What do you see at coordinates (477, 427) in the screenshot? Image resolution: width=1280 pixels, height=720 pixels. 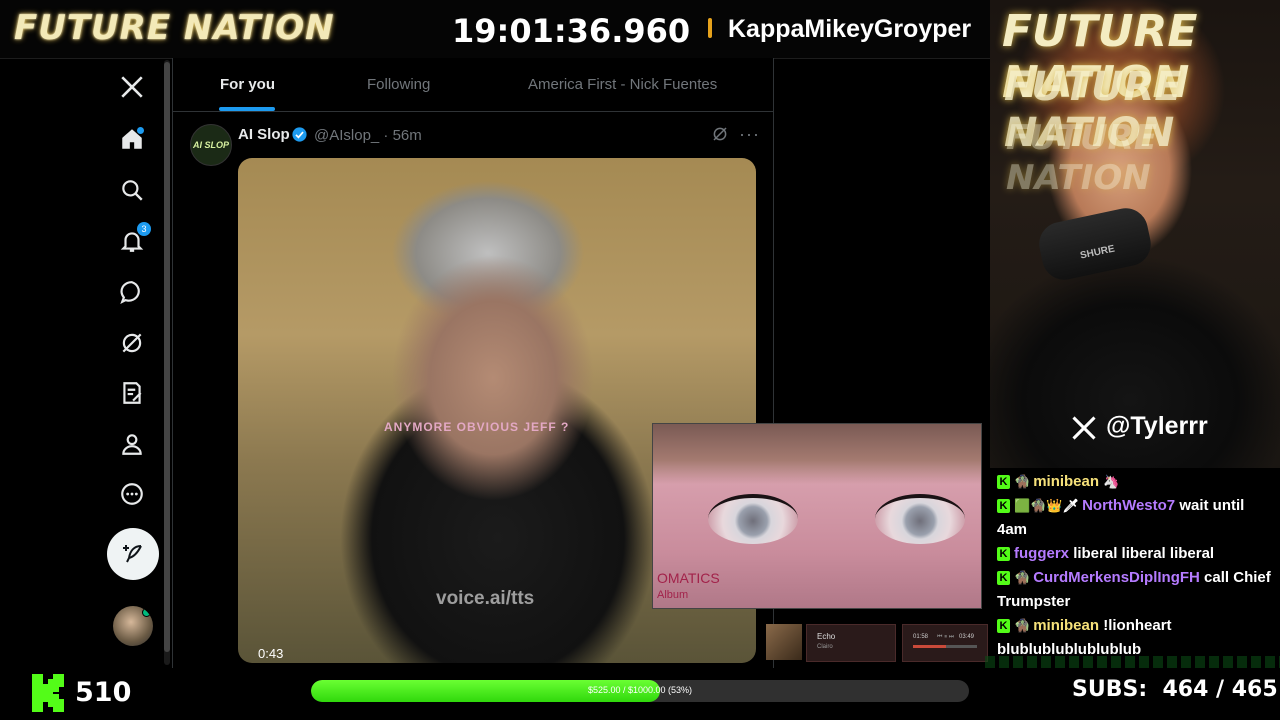 I see `video-caption: ANYMORE OBVIOUS JEFF ?` at bounding box center [477, 427].